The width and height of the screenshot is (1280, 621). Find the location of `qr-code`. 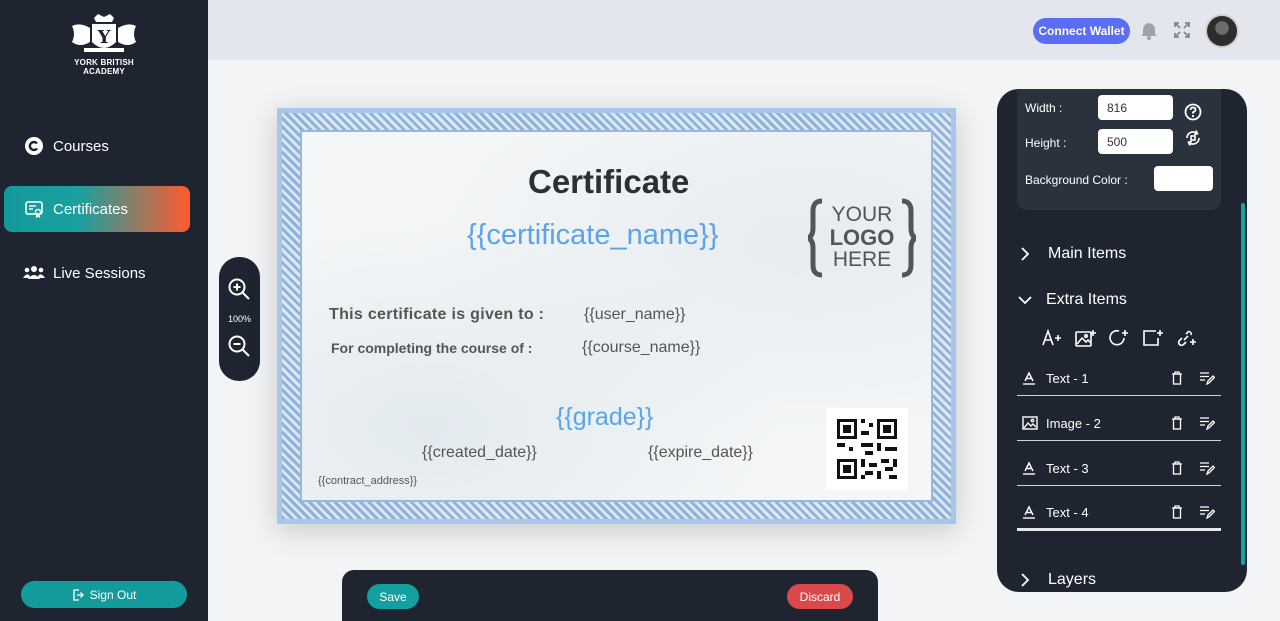

qr-code is located at coordinates (867, 449).